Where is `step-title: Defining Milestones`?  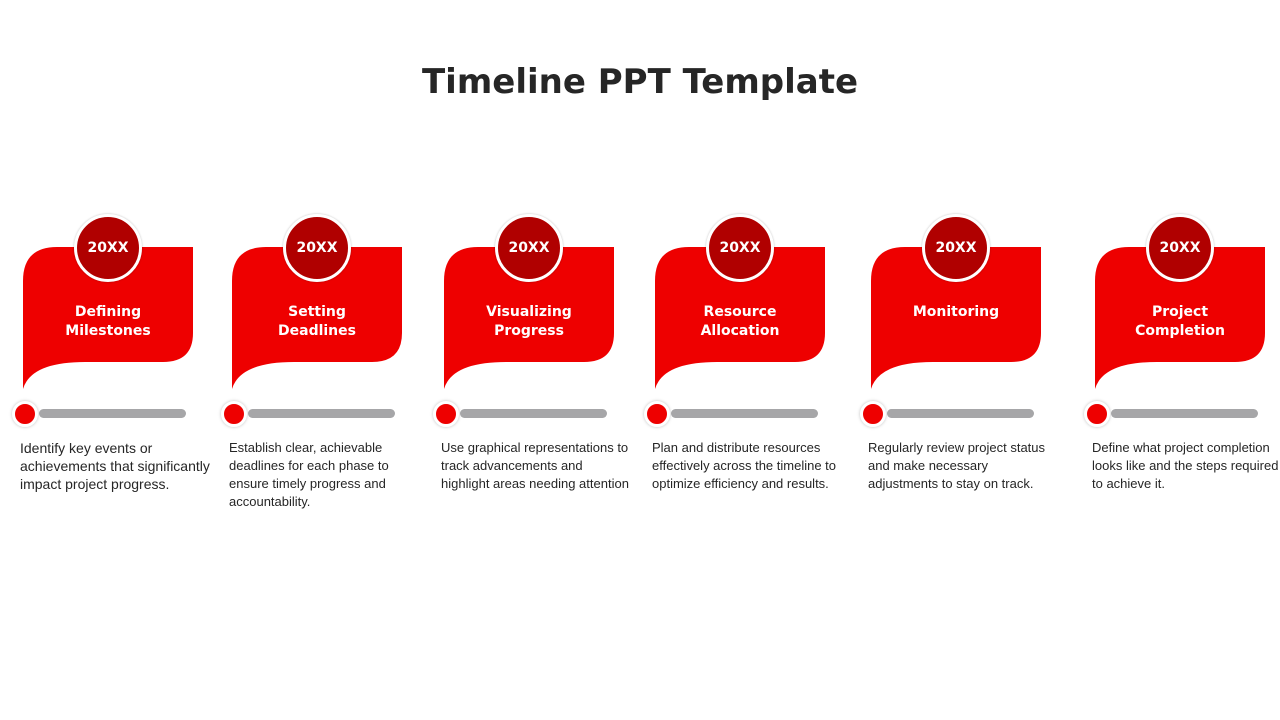 step-title: Defining Milestones is located at coordinates (108, 322).